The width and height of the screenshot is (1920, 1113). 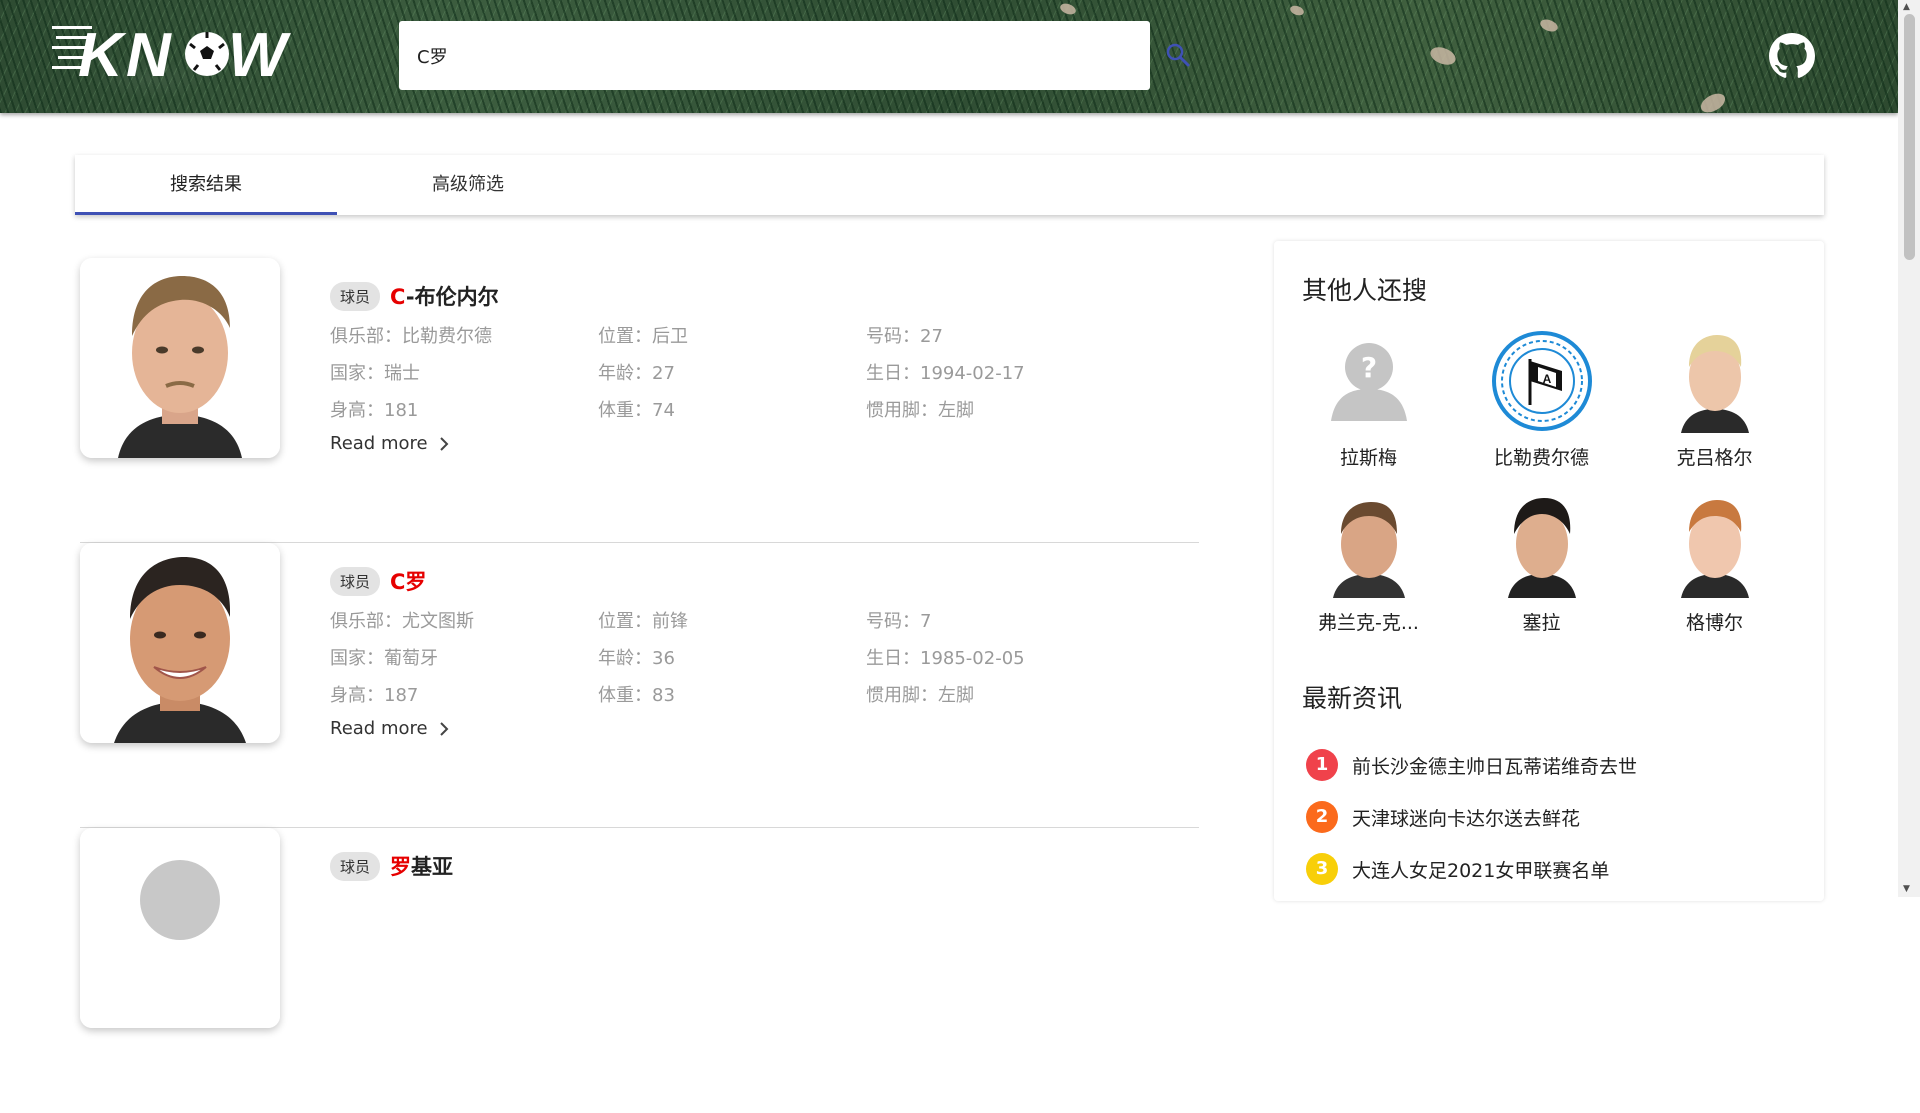 I want to click on player-name: C罗, so click(x=408, y=581).